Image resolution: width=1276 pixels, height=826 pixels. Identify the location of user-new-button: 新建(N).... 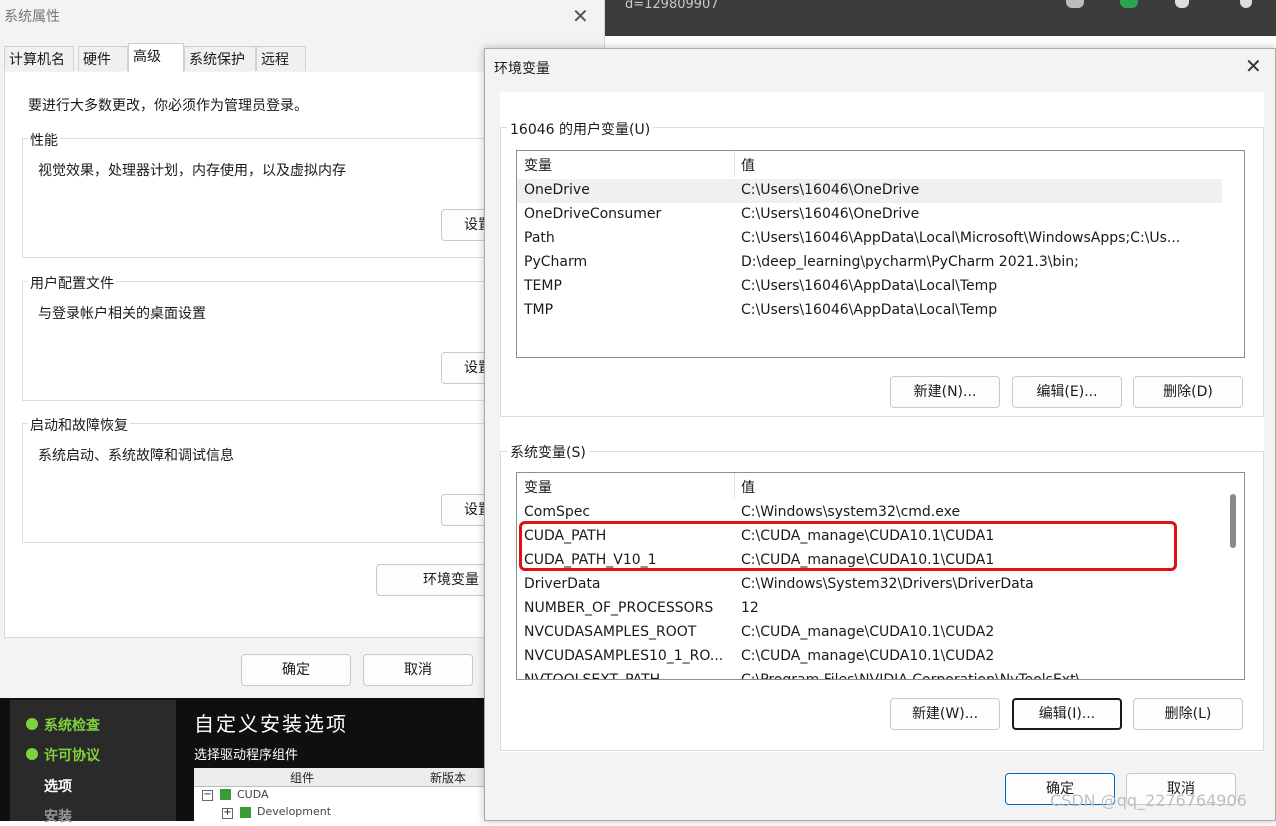
(945, 392).